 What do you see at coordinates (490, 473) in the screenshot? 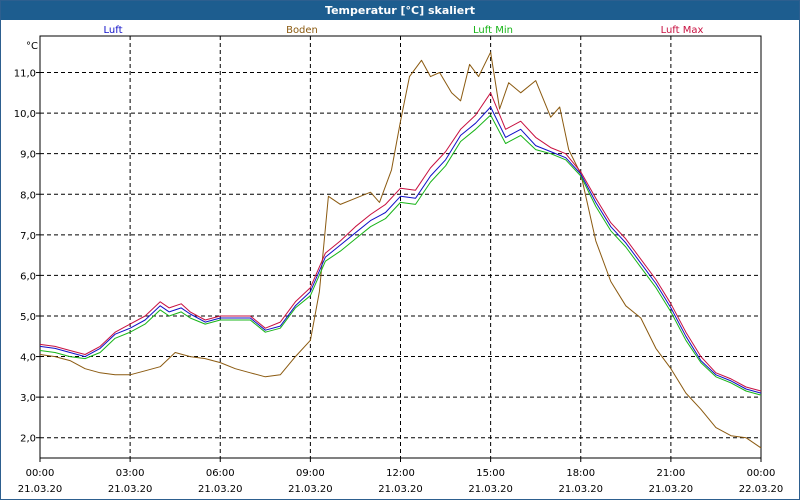
I see `x-tick-time-label: 15:00` at bounding box center [490, 473].